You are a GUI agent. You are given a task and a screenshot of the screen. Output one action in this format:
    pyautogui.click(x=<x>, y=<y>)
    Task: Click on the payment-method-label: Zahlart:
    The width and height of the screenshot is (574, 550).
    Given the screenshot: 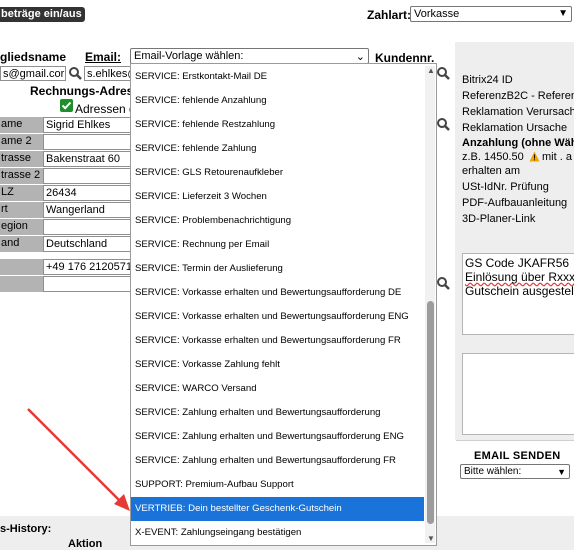 What is the action you would take?
    pyautogui.click(x=389, y=15)
    